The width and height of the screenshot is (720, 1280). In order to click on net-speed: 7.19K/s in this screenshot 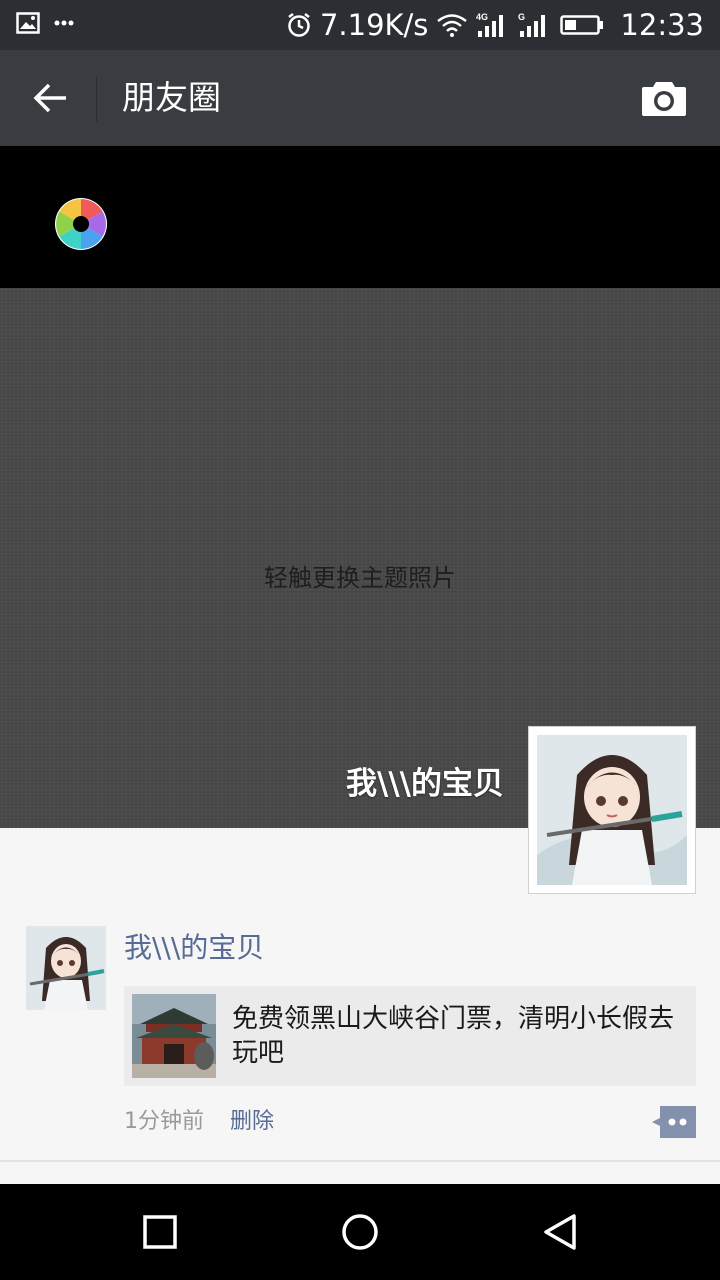, I will do `click(374, 25)`.